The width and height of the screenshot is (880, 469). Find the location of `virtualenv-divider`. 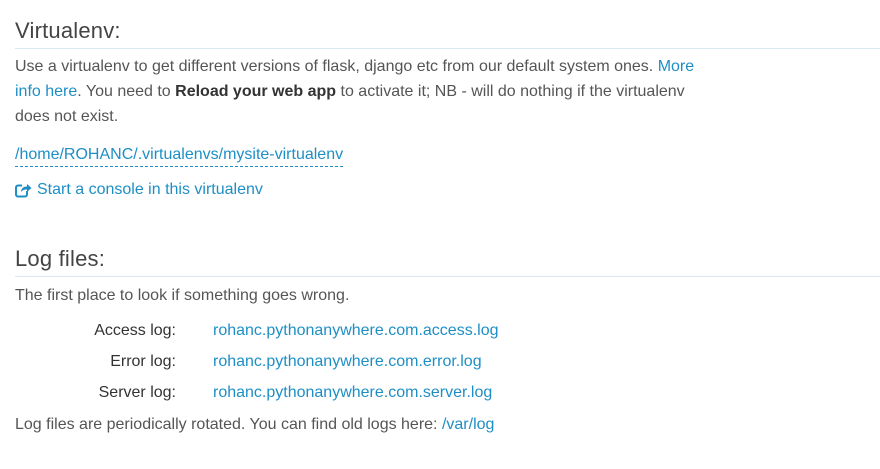

virtualenv-divider is located at coordinates (447, 48).